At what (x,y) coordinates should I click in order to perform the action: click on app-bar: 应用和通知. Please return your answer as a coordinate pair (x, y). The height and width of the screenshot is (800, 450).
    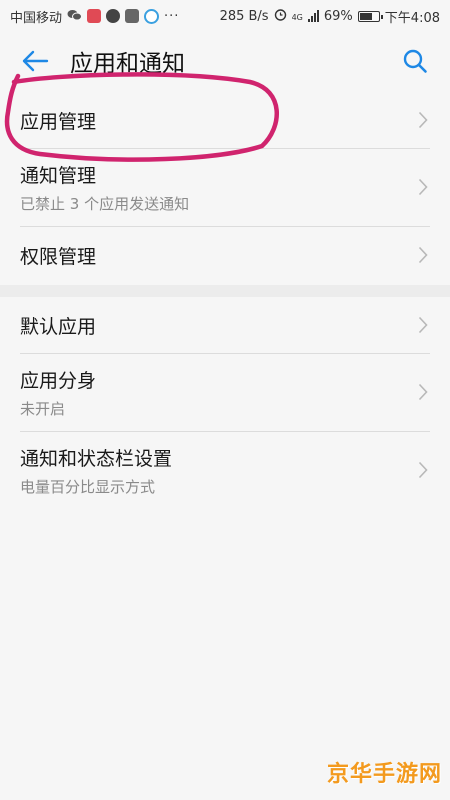
    Looking at the image, I should click on (225, 61).